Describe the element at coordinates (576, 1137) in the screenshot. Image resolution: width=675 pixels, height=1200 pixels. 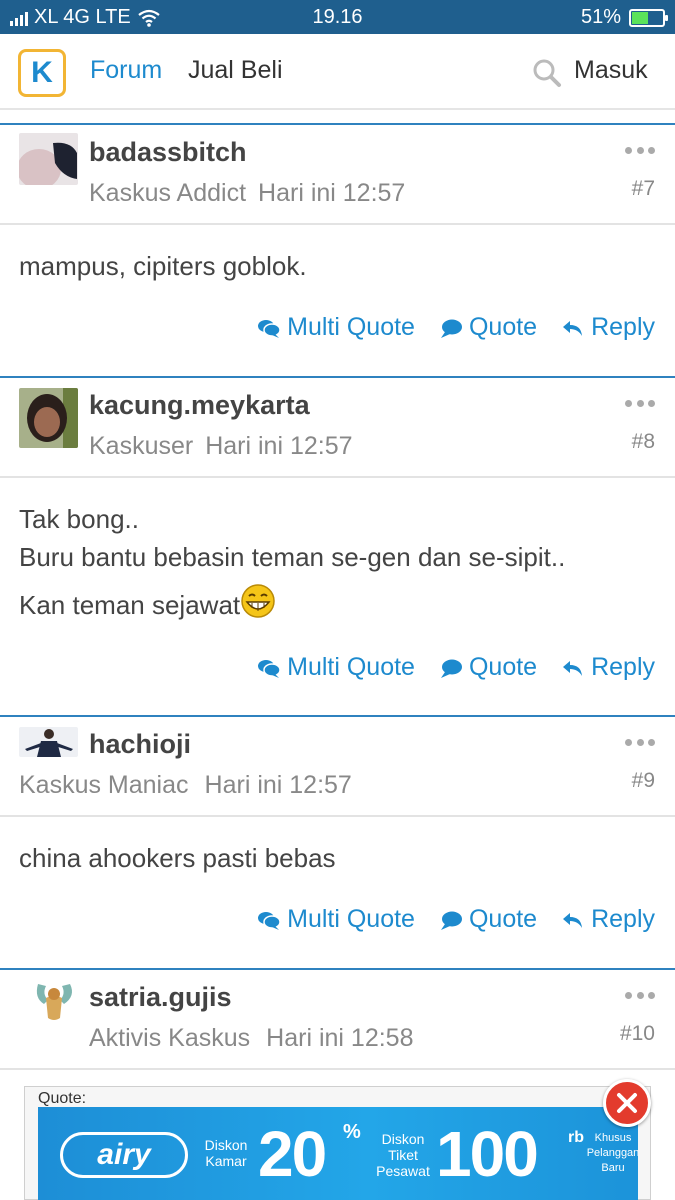
I see `ad-unit: rb` at that location.